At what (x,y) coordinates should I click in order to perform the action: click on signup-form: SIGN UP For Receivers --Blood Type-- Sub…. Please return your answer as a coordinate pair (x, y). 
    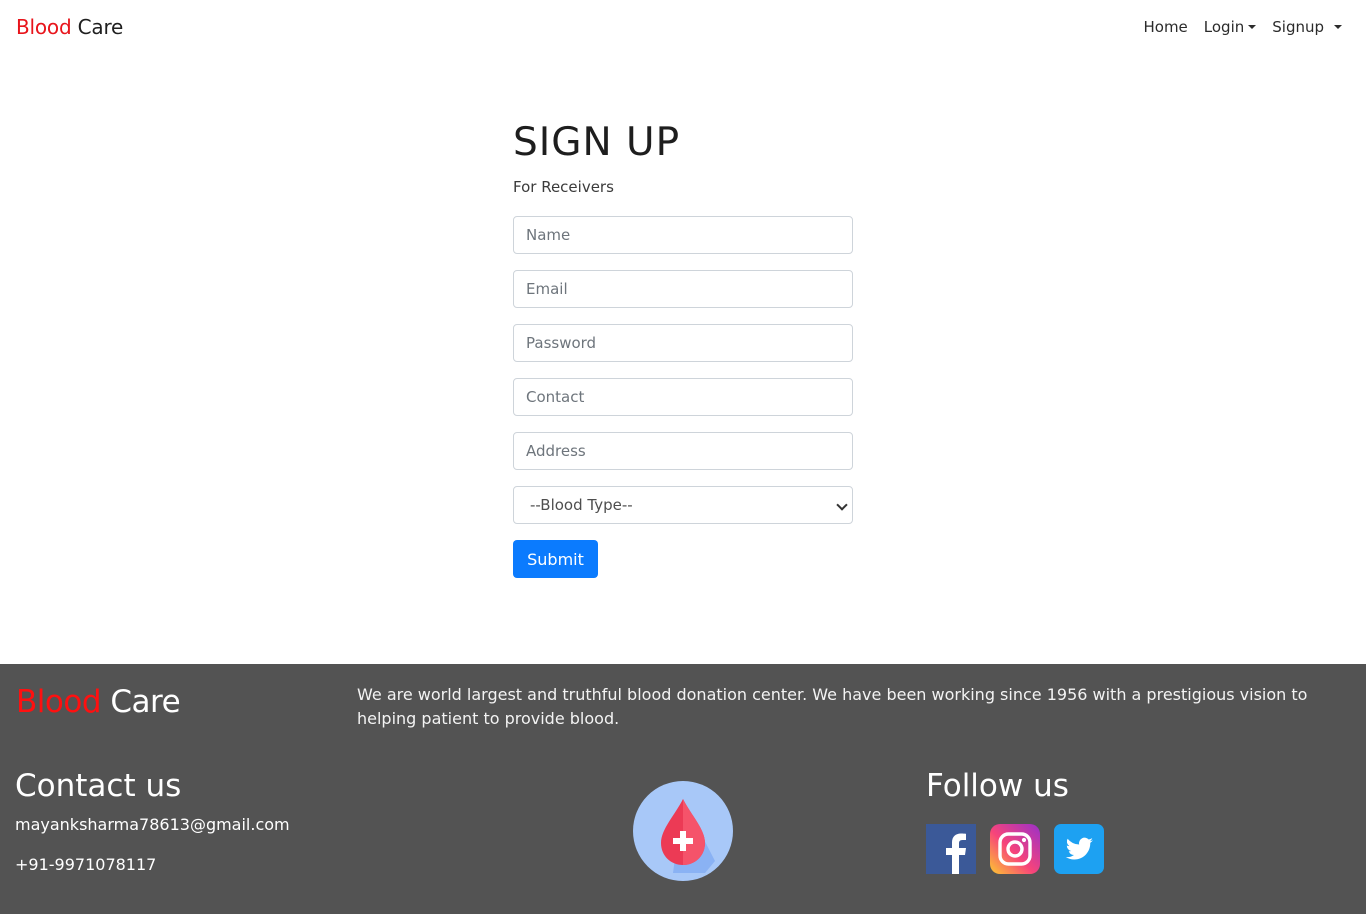
    Looking at the image, I should click on (683, 348).